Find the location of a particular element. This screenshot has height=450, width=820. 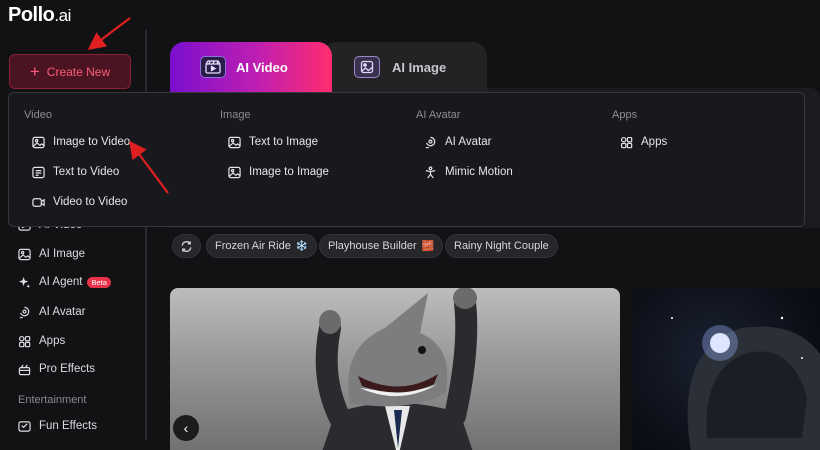

dropdown-column-apps: Apps Apps is located at coordinates (639, 136).